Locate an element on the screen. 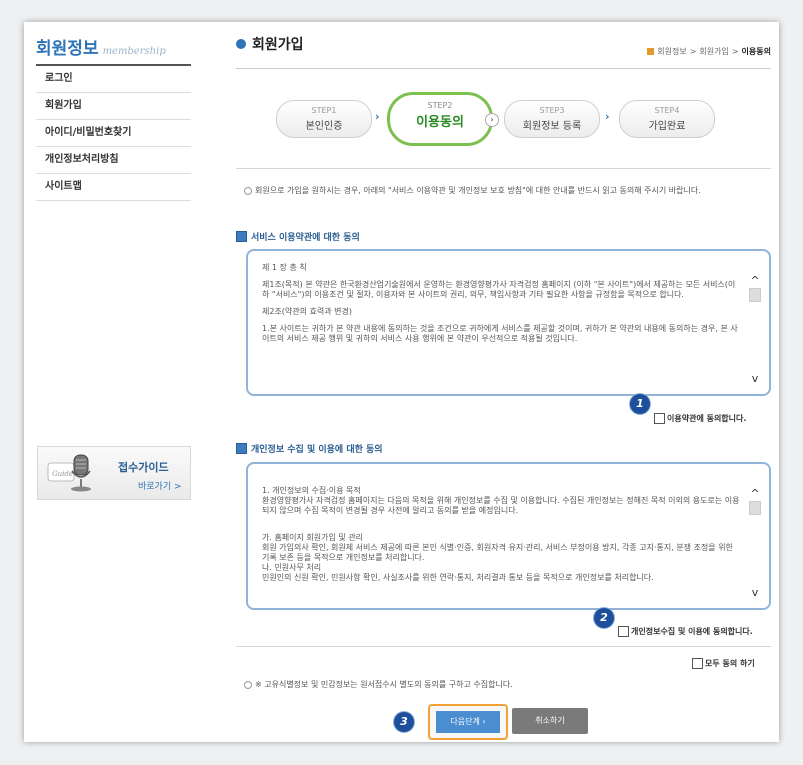 This screenshot has width=803, height=765. sidebar-menu: 로그인 회원가입 아이디/비밀번호찾기 개인정보처리방침 사이트맵 is located at coordinates (113, 133).